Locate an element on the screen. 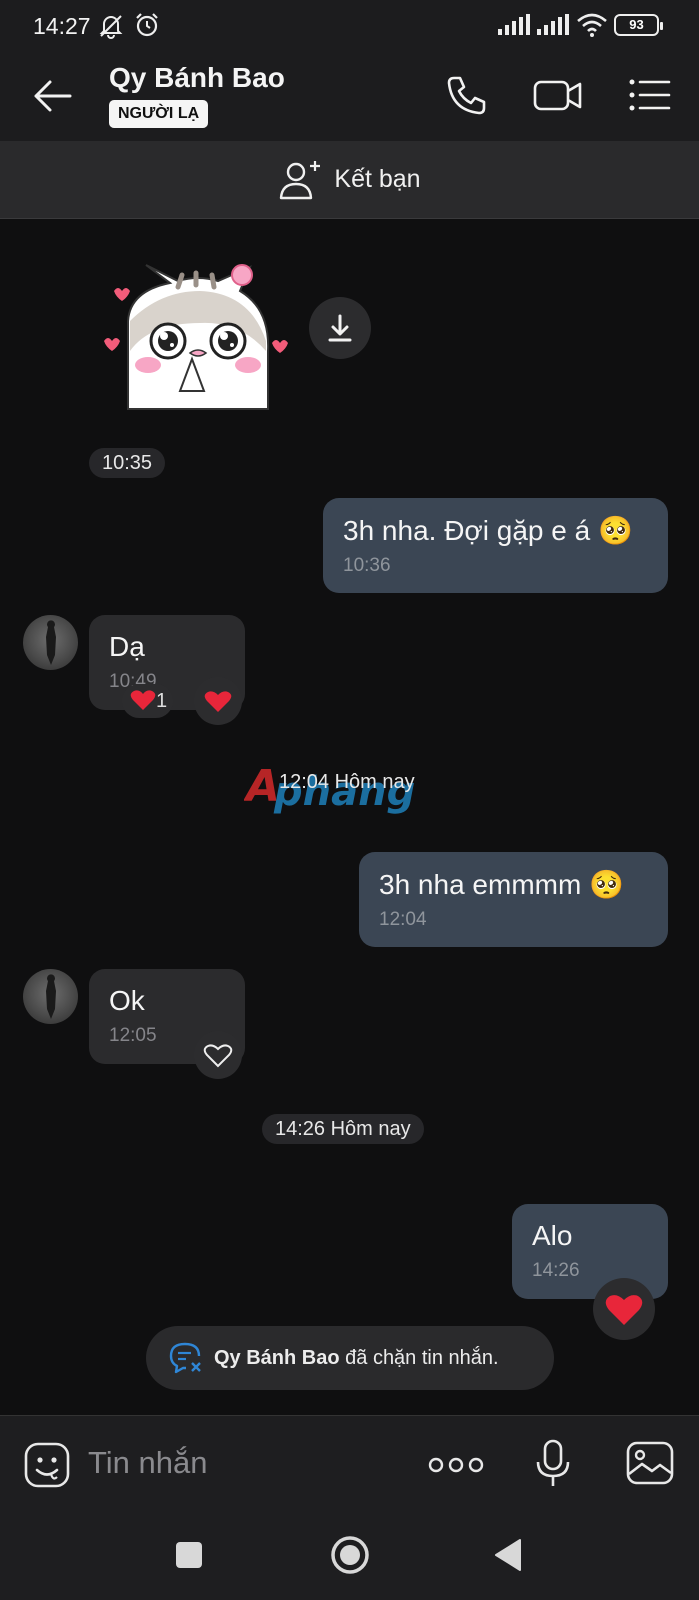 The width and height of the screenshot is (699, 1600). message-time: 10:36 is located at coordinates (367, 565).